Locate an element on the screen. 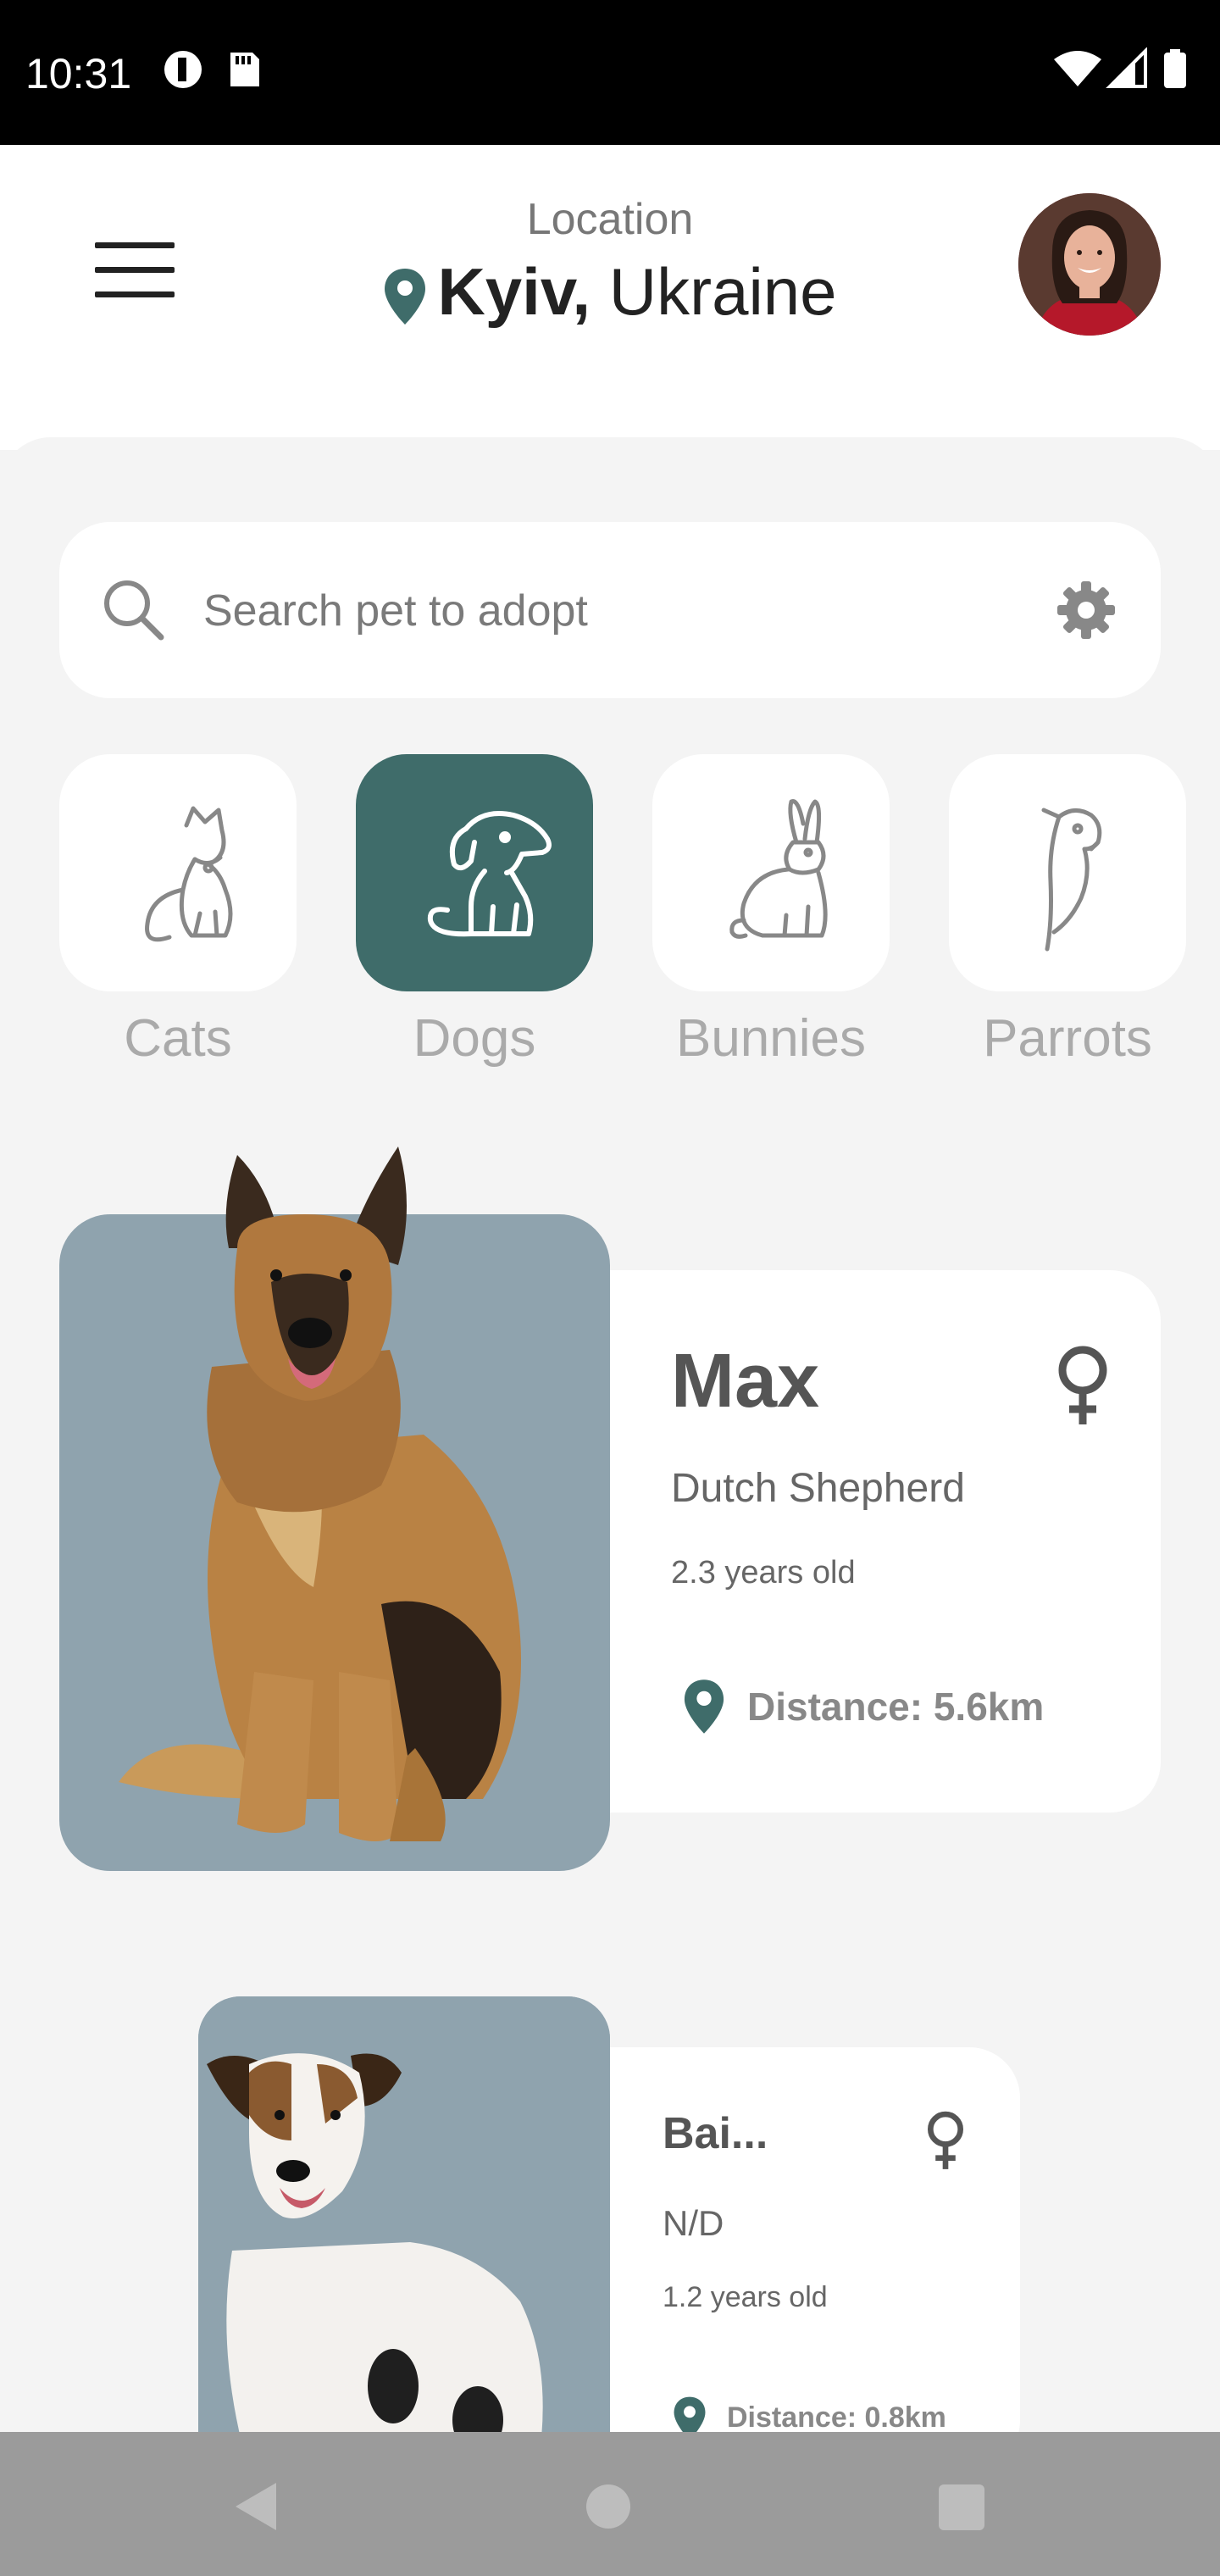 The height and width of the screenshot is (2576, 1220). category-label-cats: Cats is located at coordinates (178, 1038).